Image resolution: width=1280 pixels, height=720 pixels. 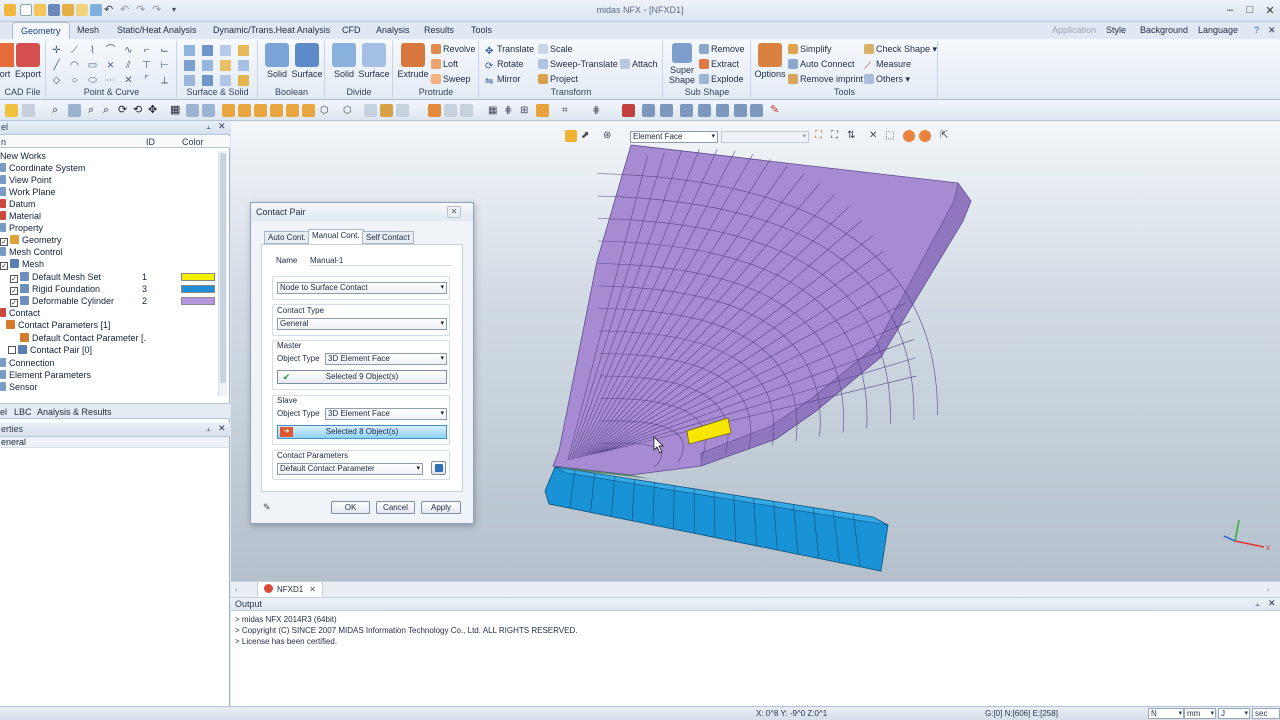 What do you see at coordinates (648, 110) in the screenshot?
I see `select-node-icon` at bounding box center [648, 110].